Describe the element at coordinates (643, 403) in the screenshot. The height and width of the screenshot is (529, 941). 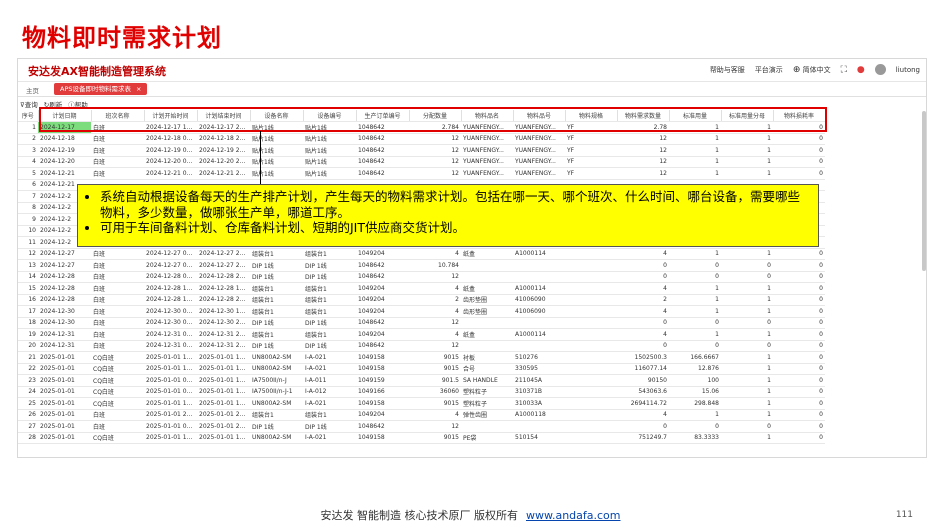
I see `table-cell: 2694114.72` at that location.